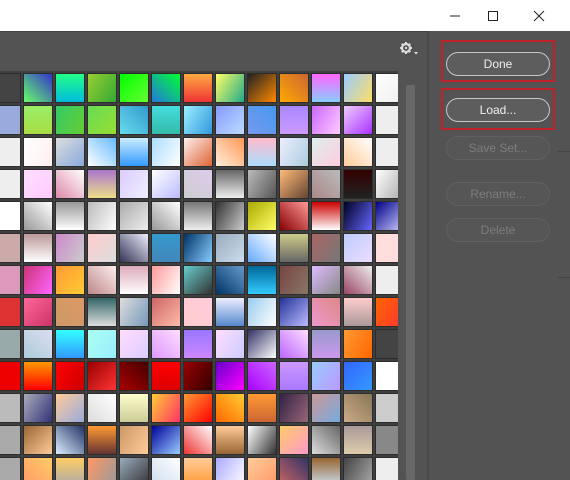 The image size is (570, 480). I want to click on maximize-button, so click(493, 15).